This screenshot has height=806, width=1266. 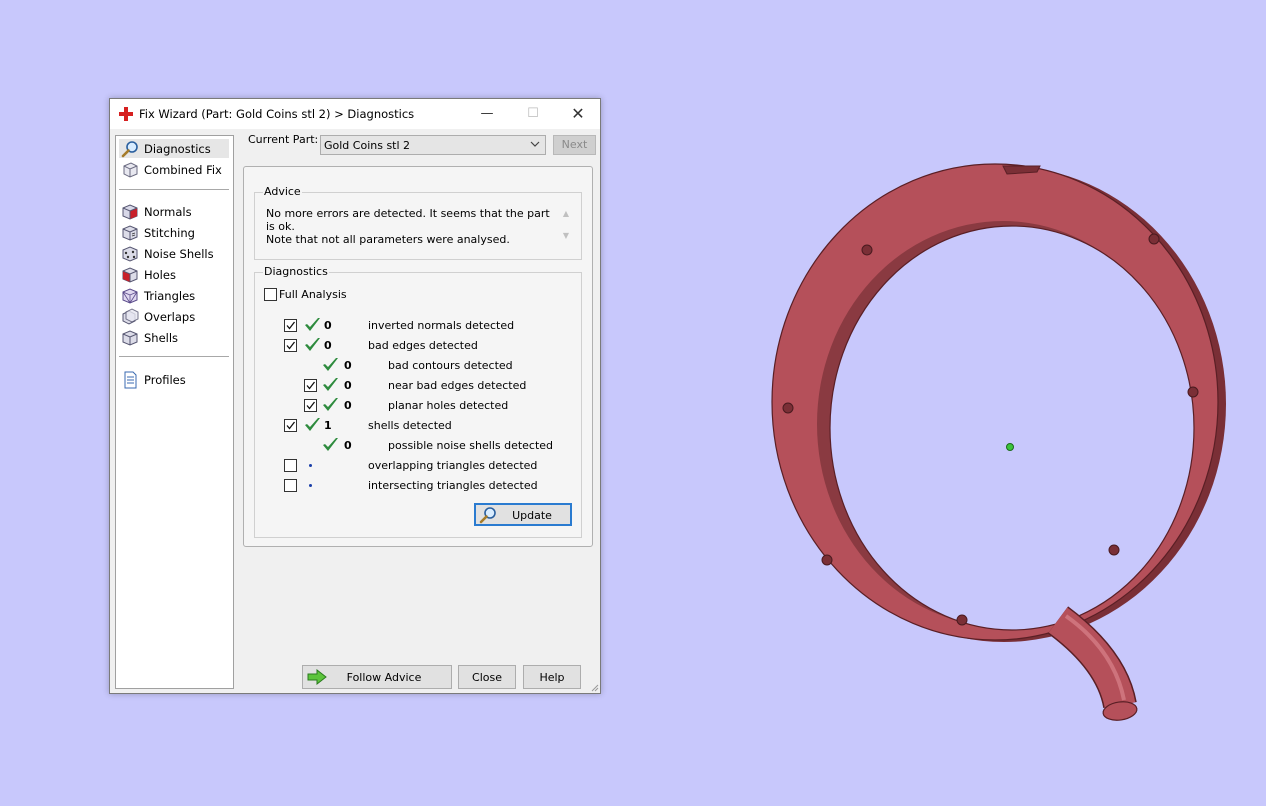 What do you see at coordinates (130, 170) in the screenshot?
I see `cube-icon` at bounding box center [130, 170].